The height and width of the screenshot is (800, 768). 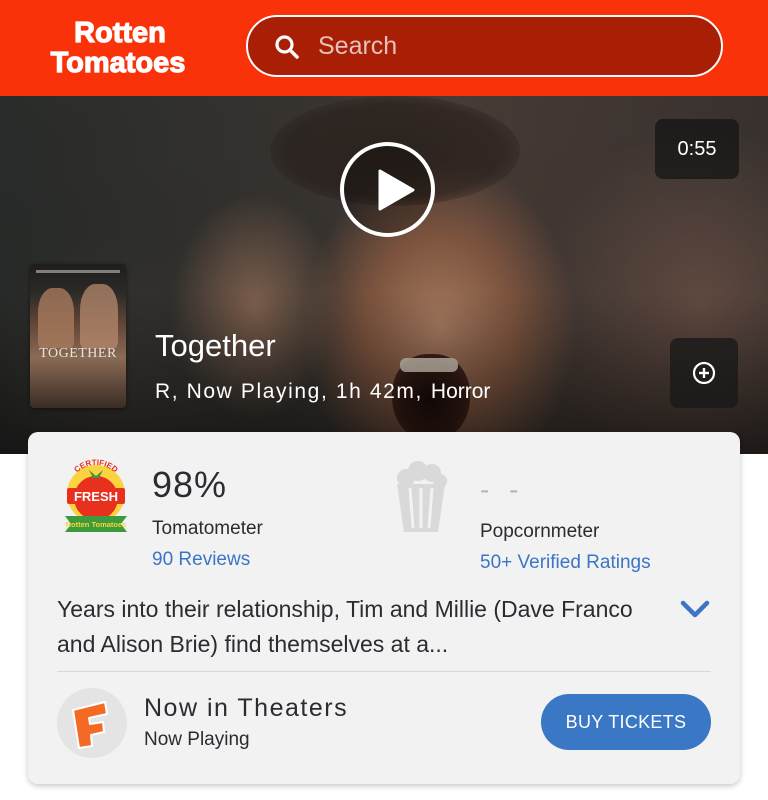 I want to click on now-playing-subtitle: Now Playing, so click(x=197, y=739).